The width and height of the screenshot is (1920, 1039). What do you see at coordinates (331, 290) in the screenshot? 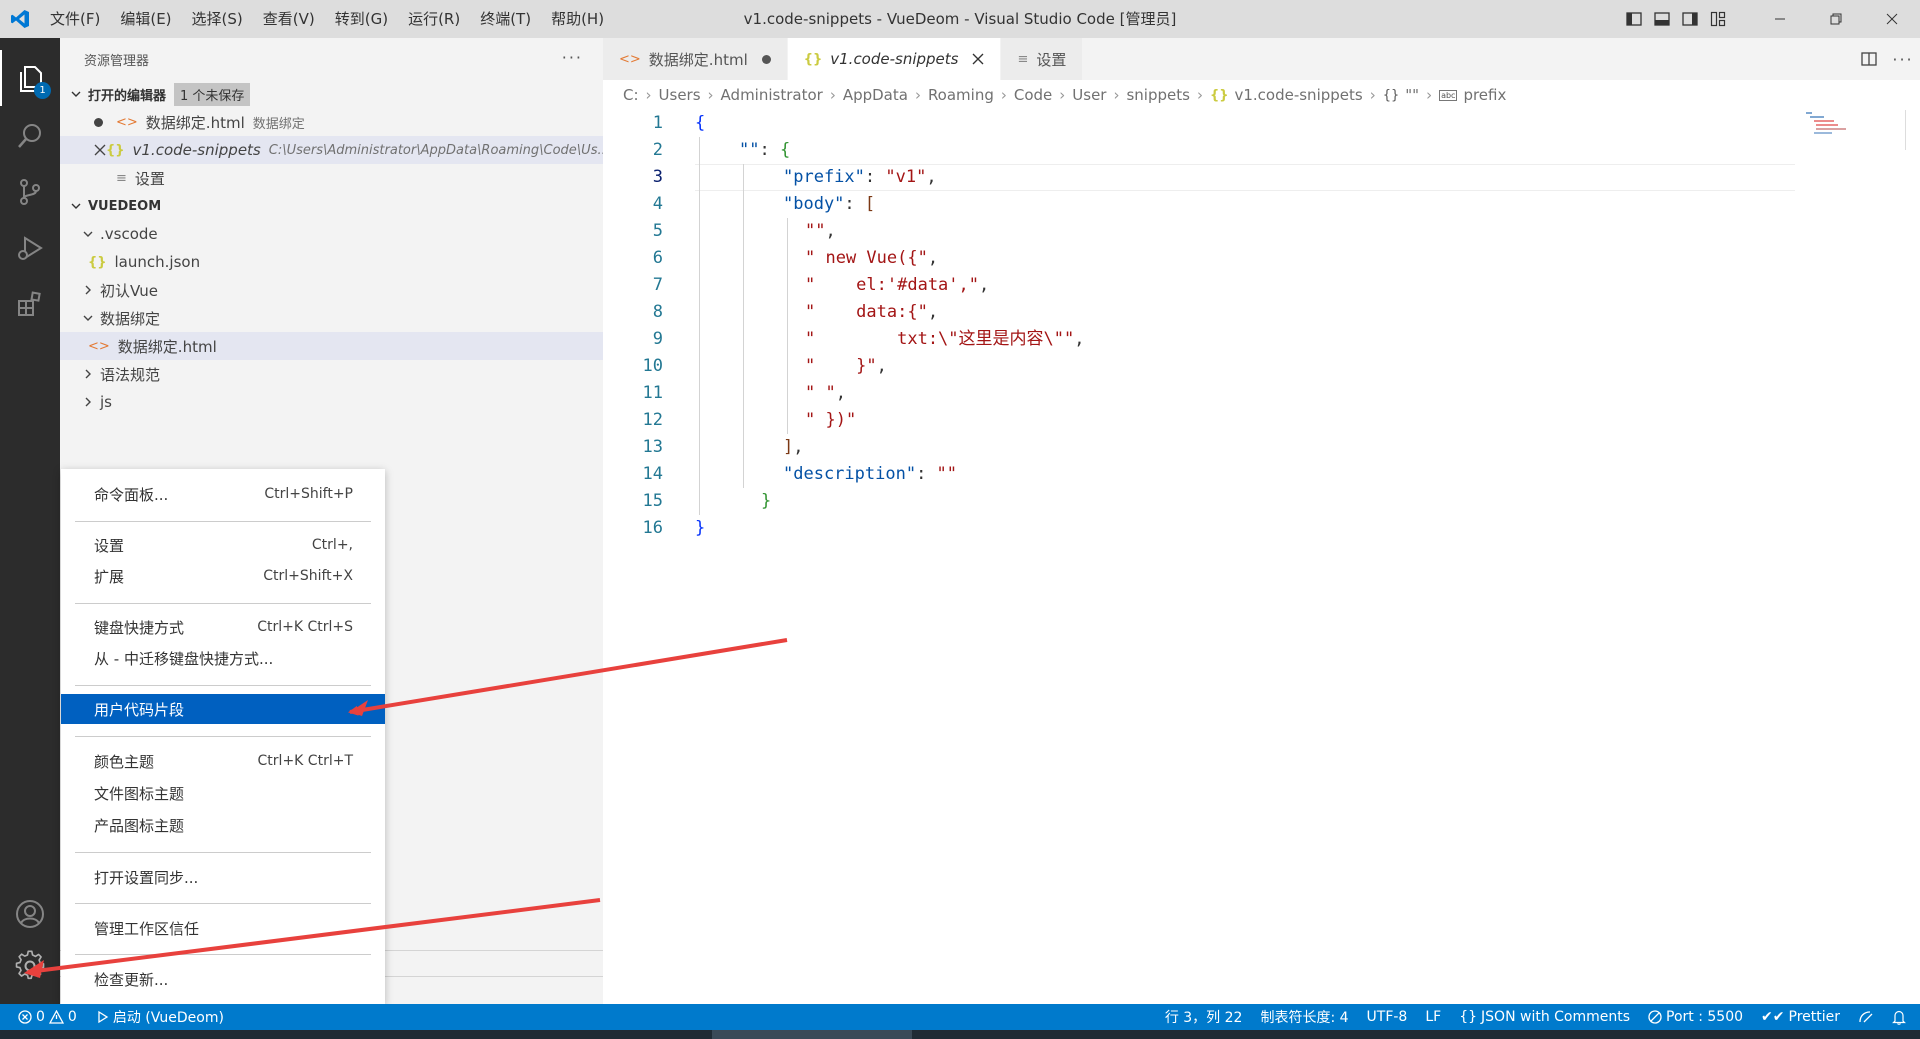
I see `tree-folder: 初认Vue` at bounding box center [331, 290].